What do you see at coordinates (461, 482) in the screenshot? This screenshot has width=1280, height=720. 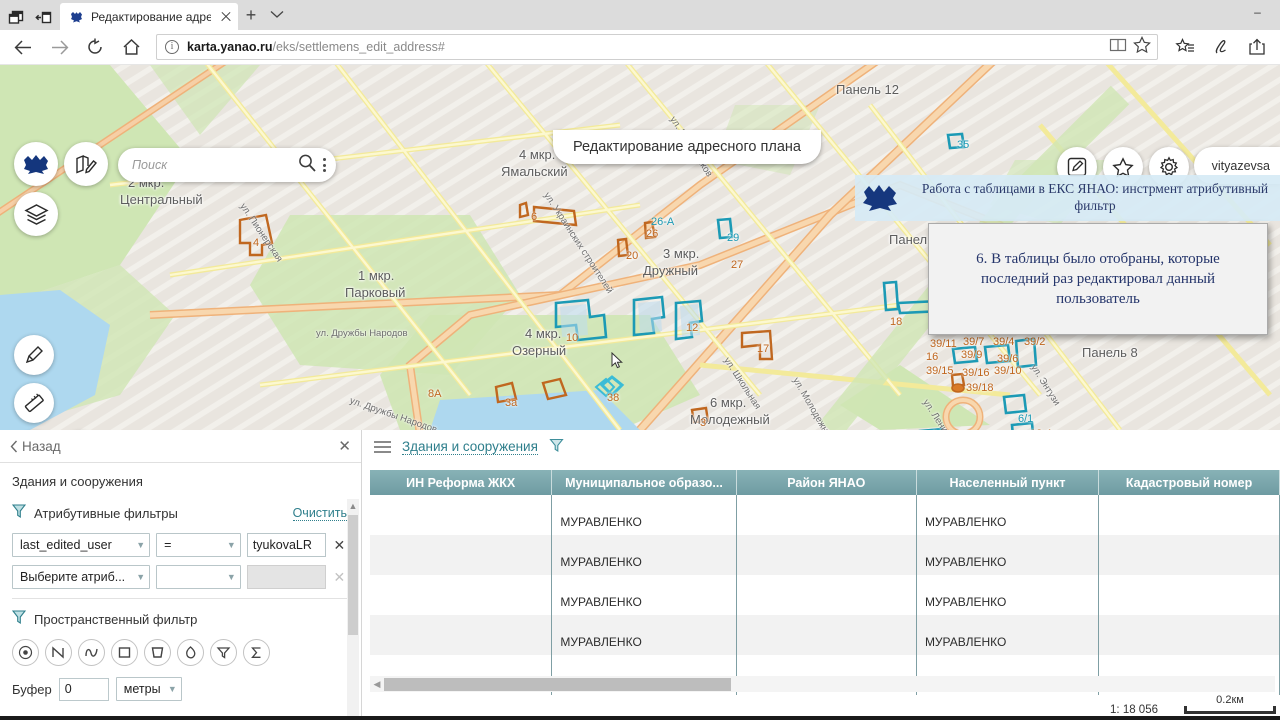 I see `table-column-header: ИН Реформа ЖКХ` at bounding box center [461, 482].